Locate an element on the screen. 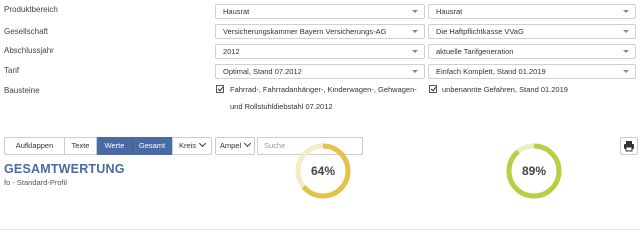 Image resolution: width=640 pixels, height=240 pixels. select-value: 2012 is located at coordinates (231, 51).